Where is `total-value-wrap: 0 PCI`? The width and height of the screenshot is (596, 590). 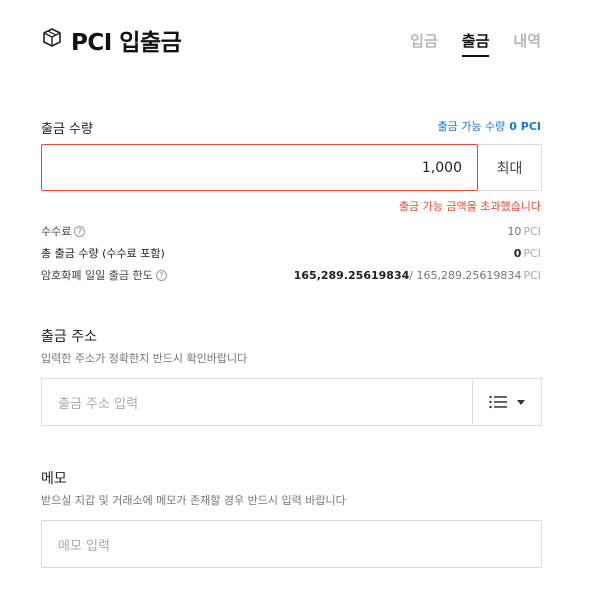 total-value-wrap: 0 PCI is located at coordinates (527, 253).